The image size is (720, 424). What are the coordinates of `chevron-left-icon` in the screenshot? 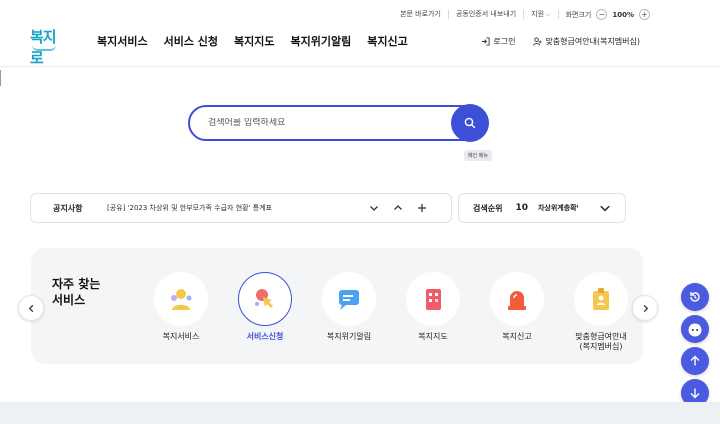 It's located at (30, 308).